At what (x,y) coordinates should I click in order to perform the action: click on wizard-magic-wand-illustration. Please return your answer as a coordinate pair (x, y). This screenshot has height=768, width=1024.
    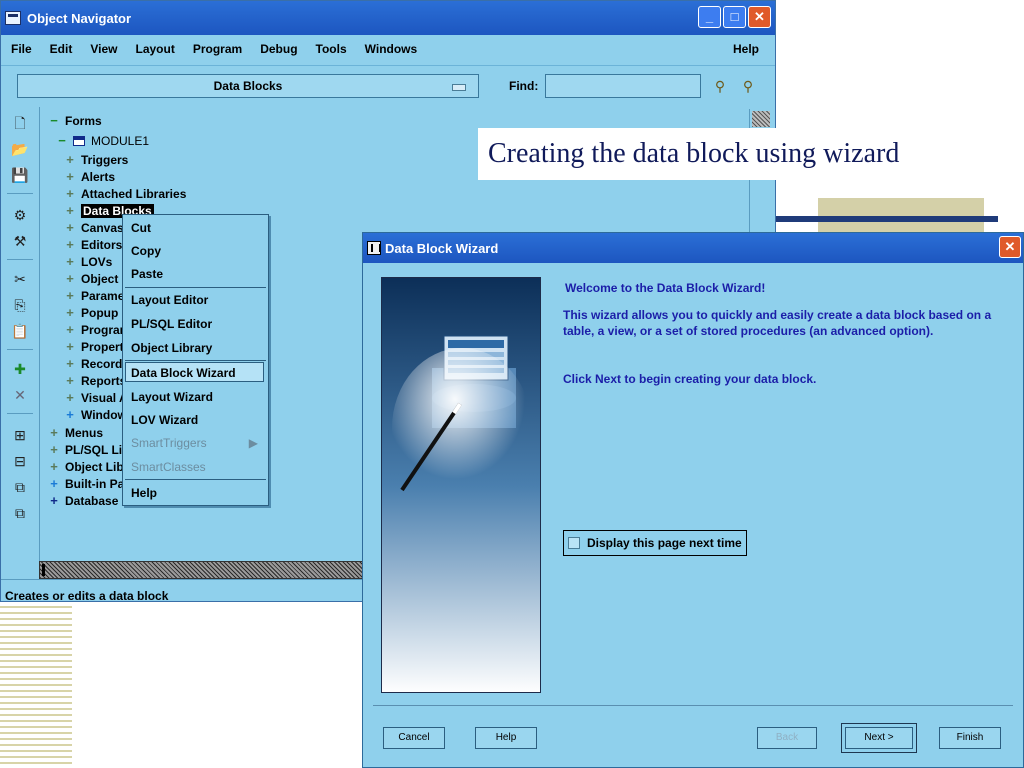
    Looking at the image, I should click on (461, 485).